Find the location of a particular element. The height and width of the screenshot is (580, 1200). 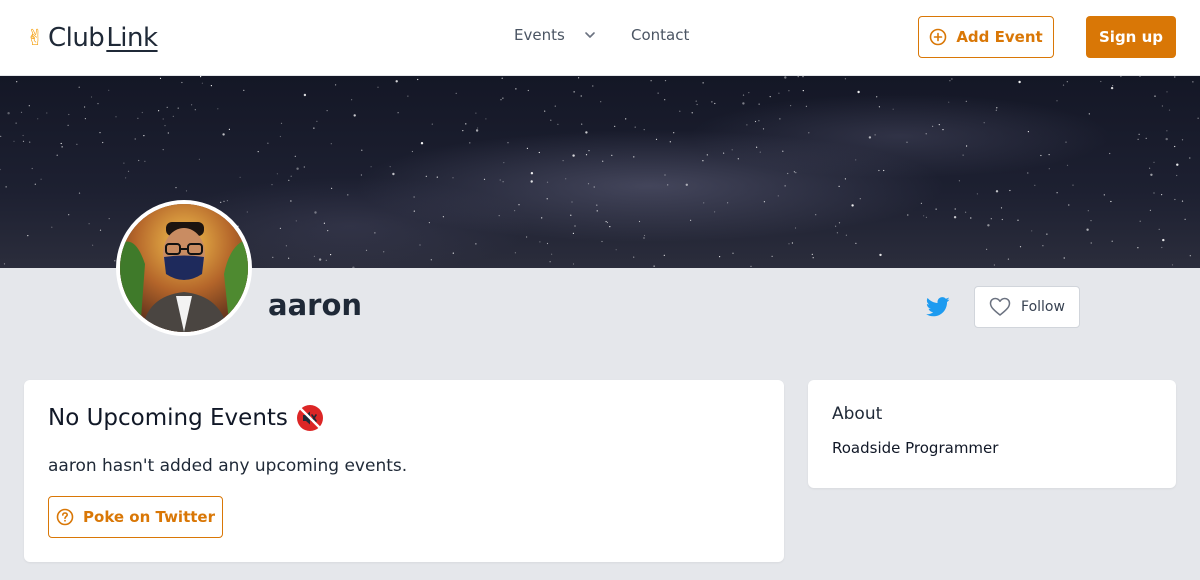

add-event-button: Add Event is located at coordinates (986, 37).